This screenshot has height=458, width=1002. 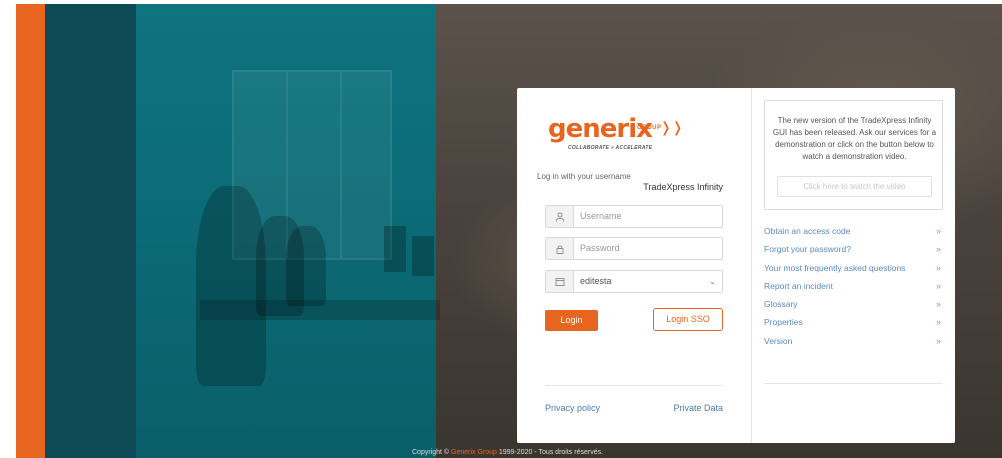 I want to click on menu-item-access-code: Obtain an access code », so click(x=853, y=231).